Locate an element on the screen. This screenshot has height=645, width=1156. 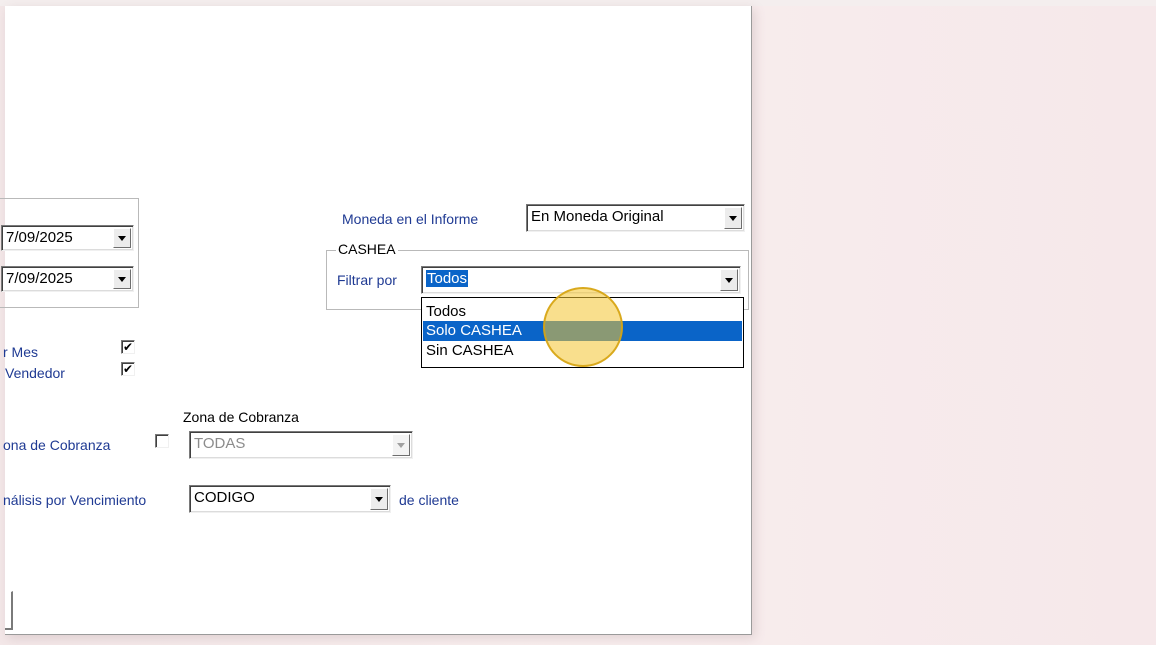
zona-select: TODAS is located at coordinates (301, 445).